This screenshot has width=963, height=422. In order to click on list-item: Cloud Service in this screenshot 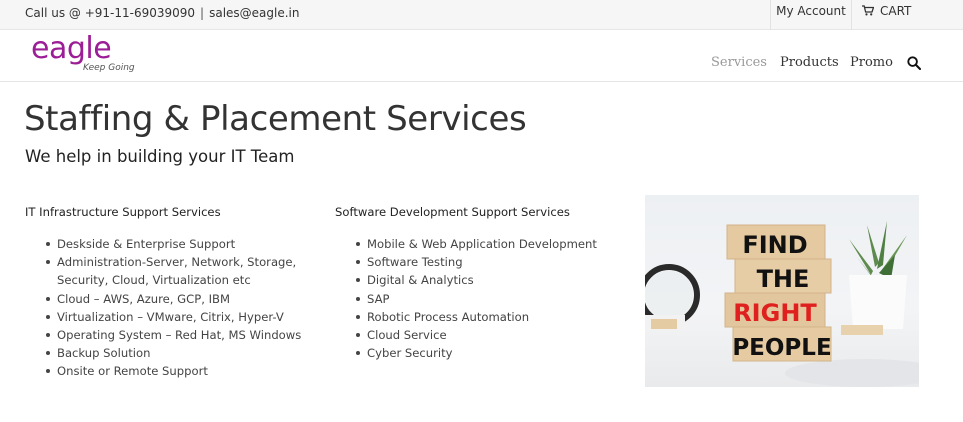, I will do `click(489, 335)`.